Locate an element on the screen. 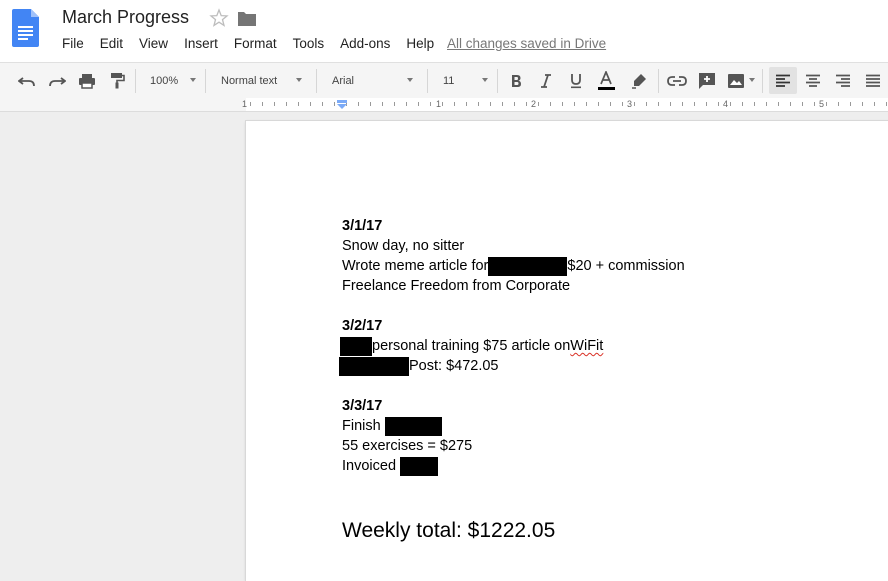 The image size is (888, 581). comment-icon is located at coordinates (707, 80).